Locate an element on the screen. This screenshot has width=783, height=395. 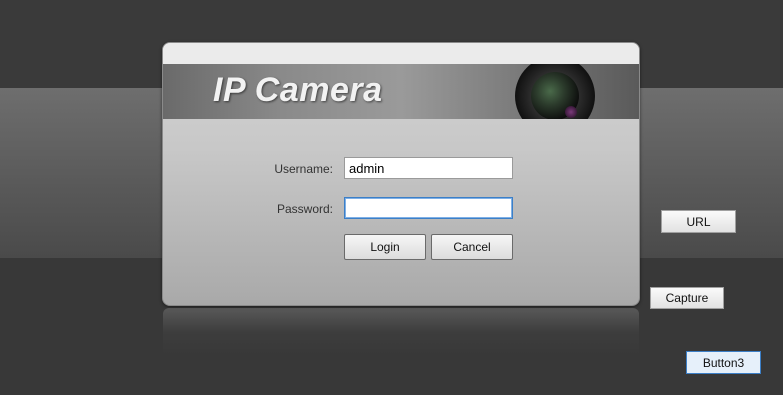
banner-title: IP Camera is located at coordinates (298, 90).